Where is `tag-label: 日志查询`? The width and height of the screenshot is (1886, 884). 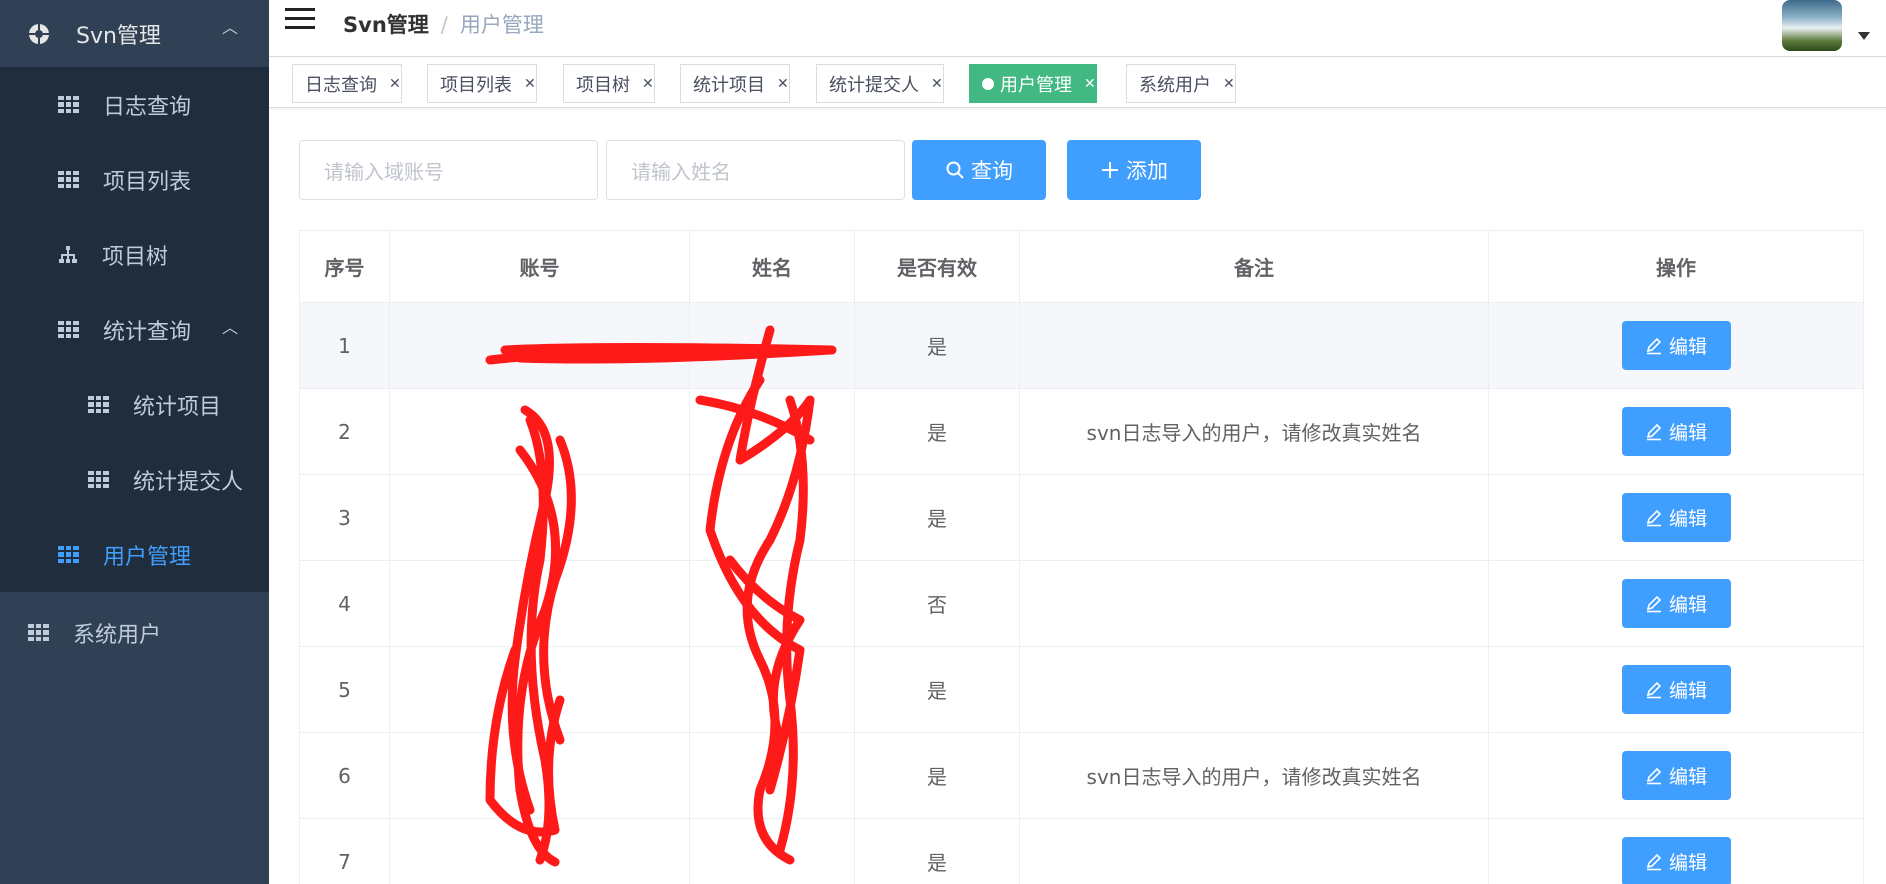 tag-label: 日志查询 is located at coordinates (341, 85).